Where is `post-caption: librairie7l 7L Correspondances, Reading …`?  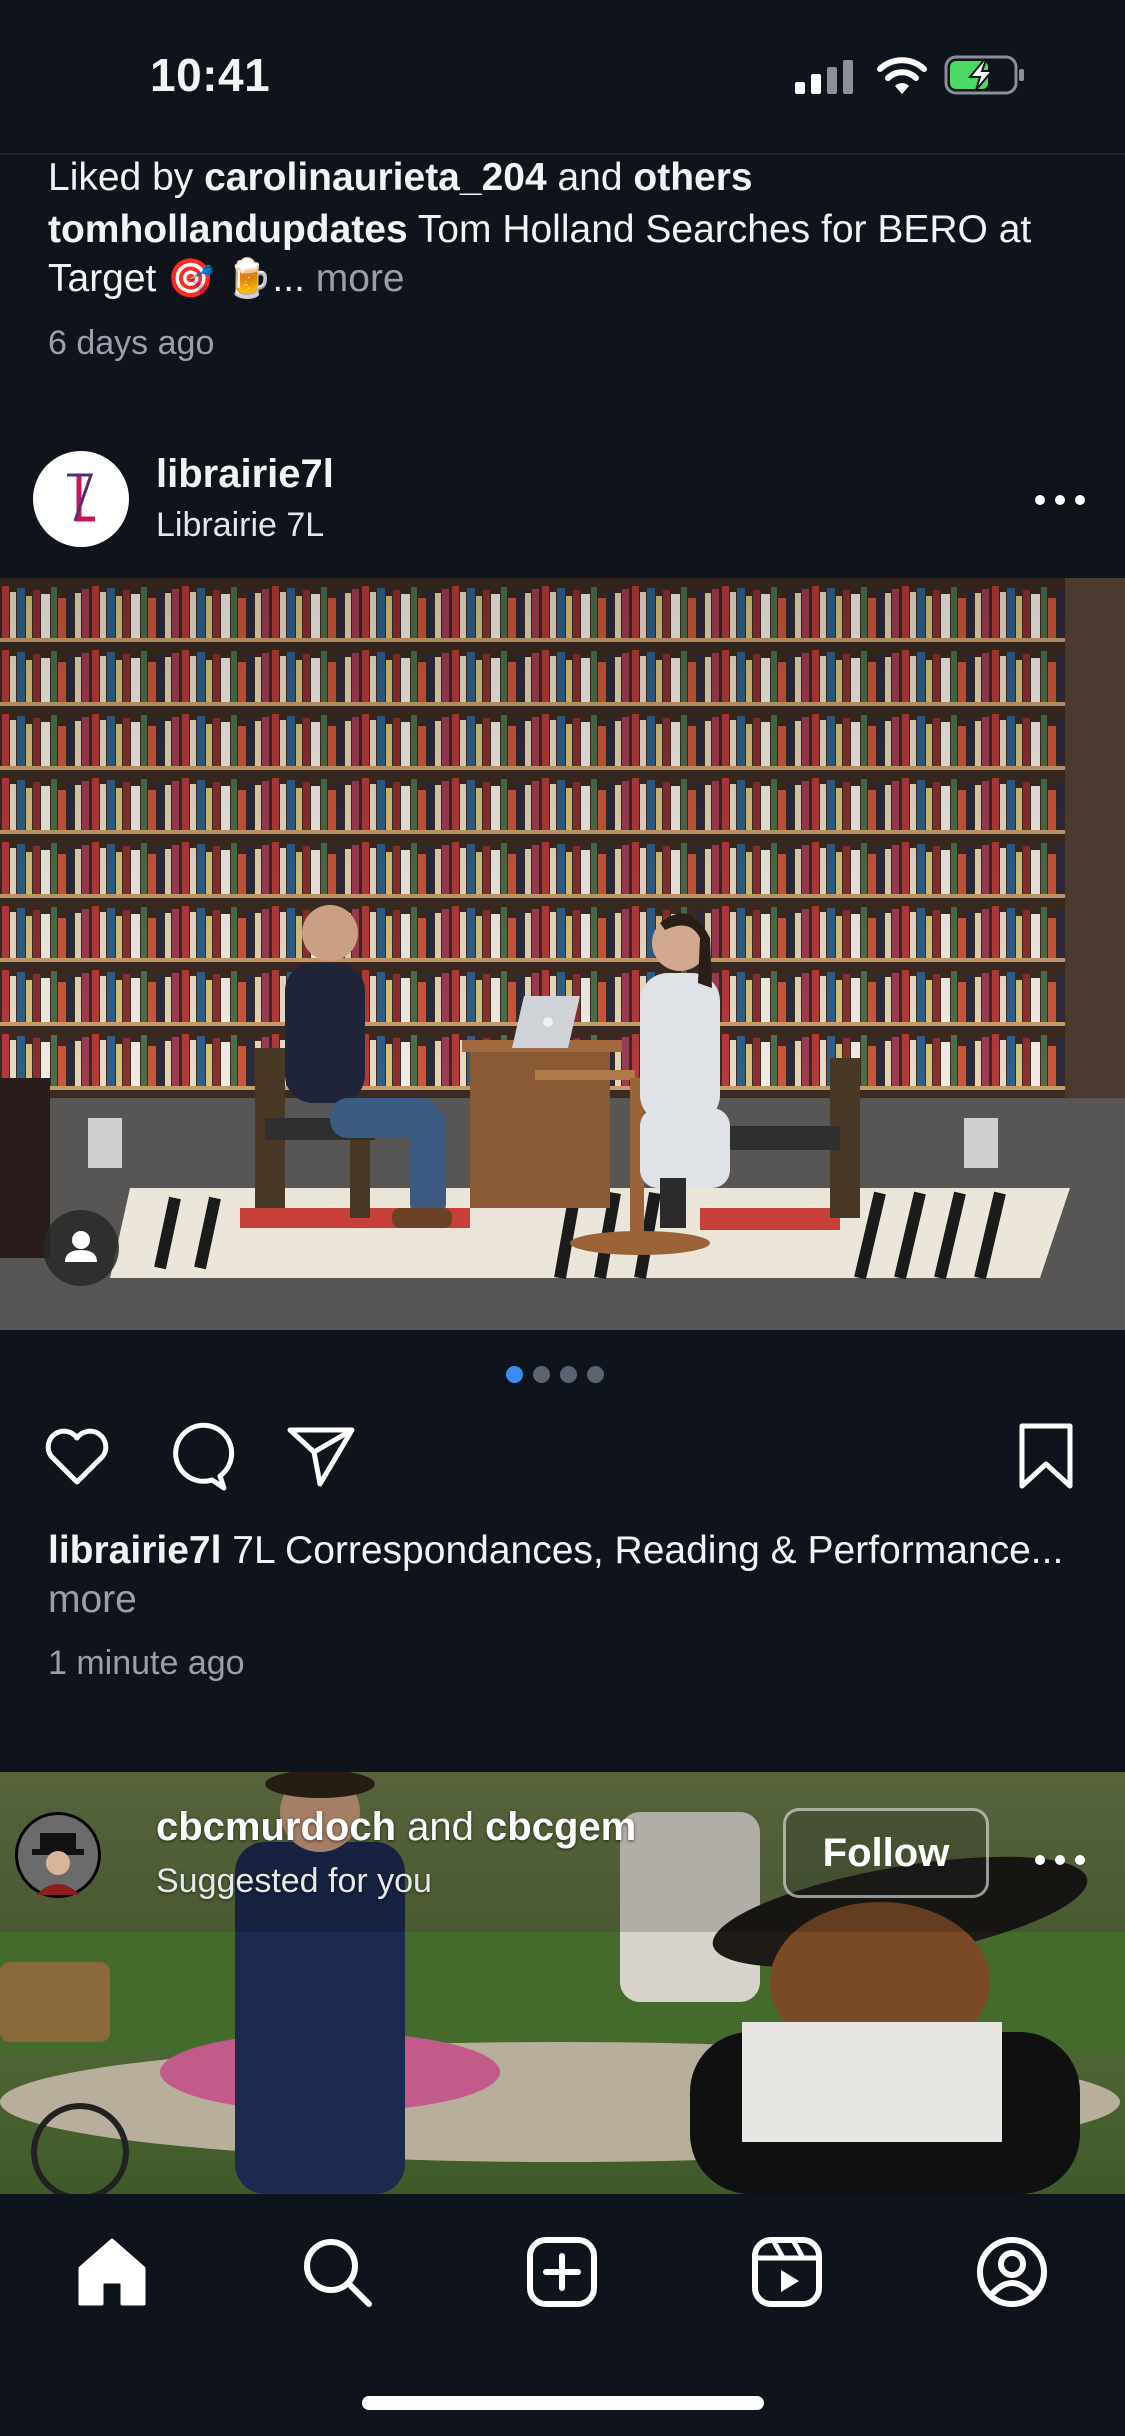 post-caption: librairie7l 7L Correspondances, Reading … is located at coordinates (568, 1575).